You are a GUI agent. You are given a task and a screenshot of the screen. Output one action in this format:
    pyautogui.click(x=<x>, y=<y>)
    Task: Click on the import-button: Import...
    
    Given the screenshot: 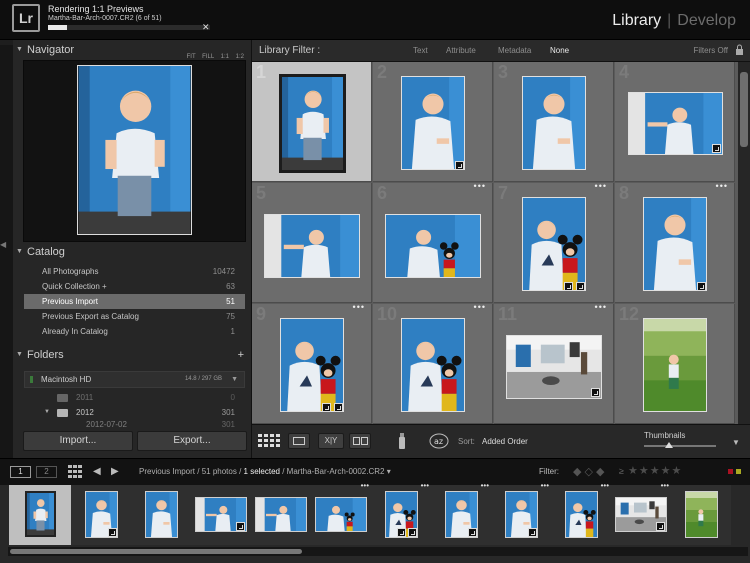 What is the action you would take?
    pyautogui.click(x=78, y=441)
    